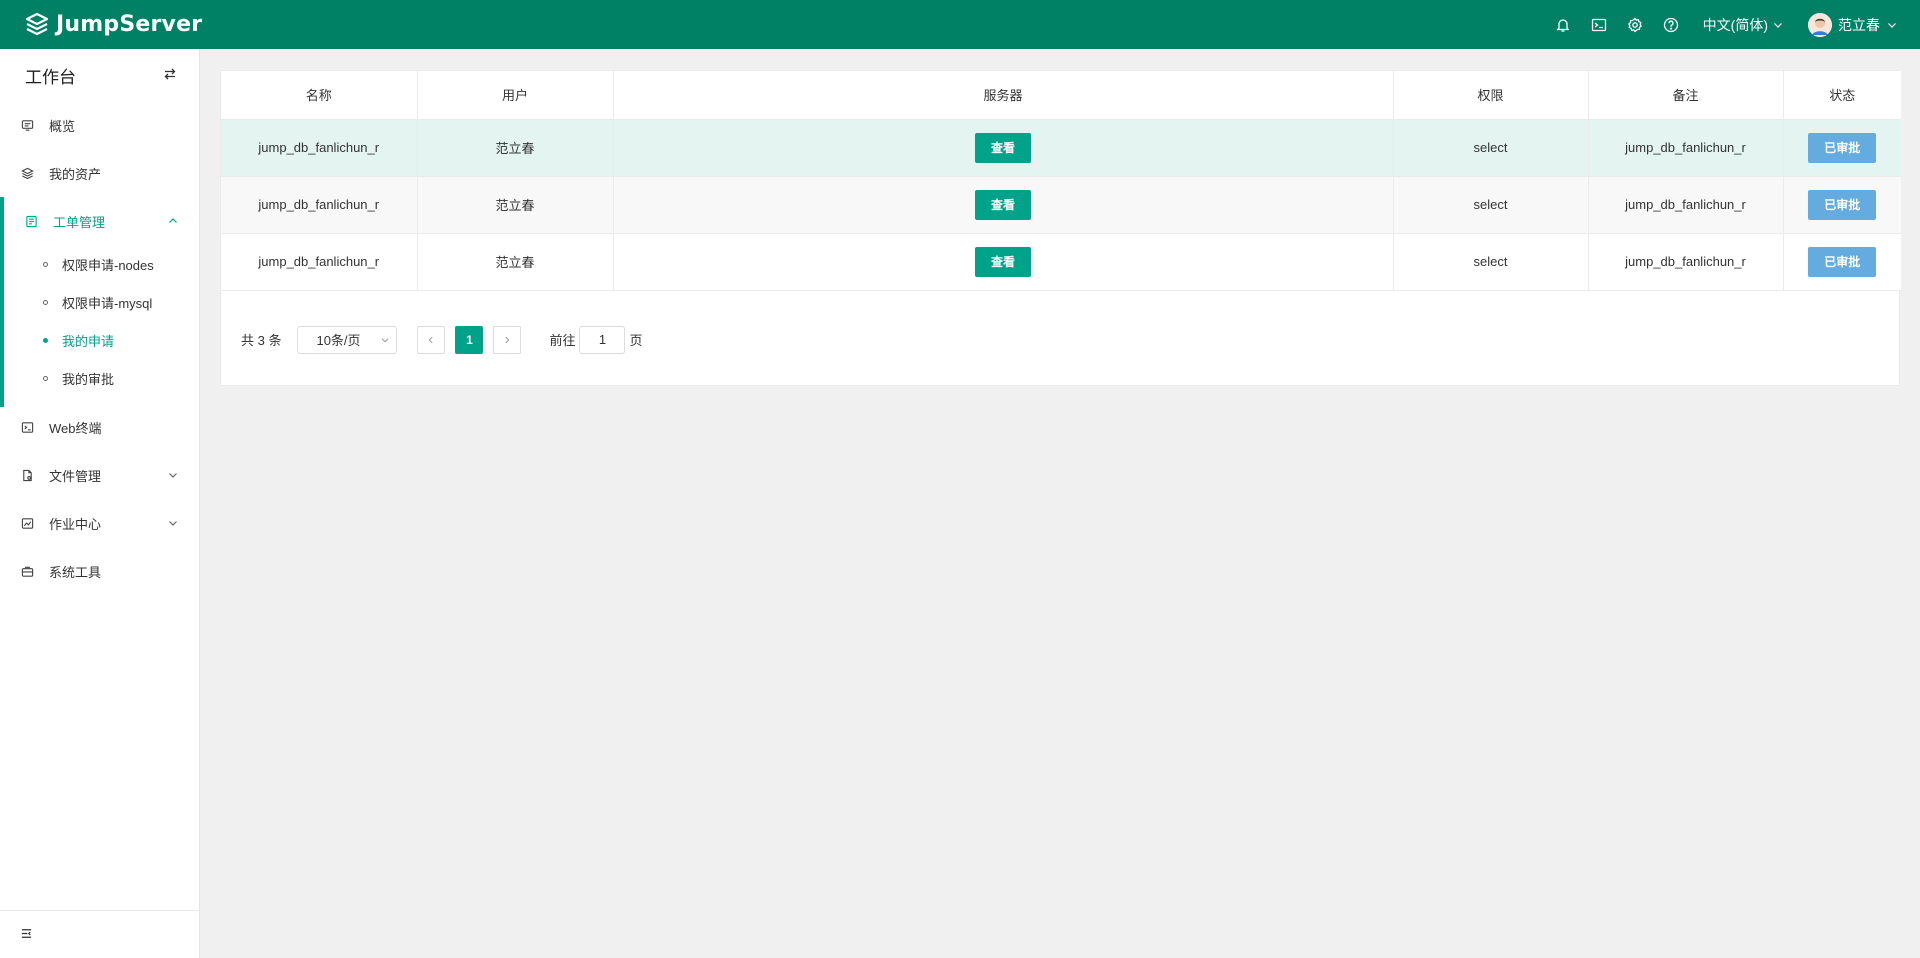 The image size is (1920, 958). What do you see at coordinates (173, 221) in the screenshot?
I see `chevron-up-icon` at bounding box center [173, 221].